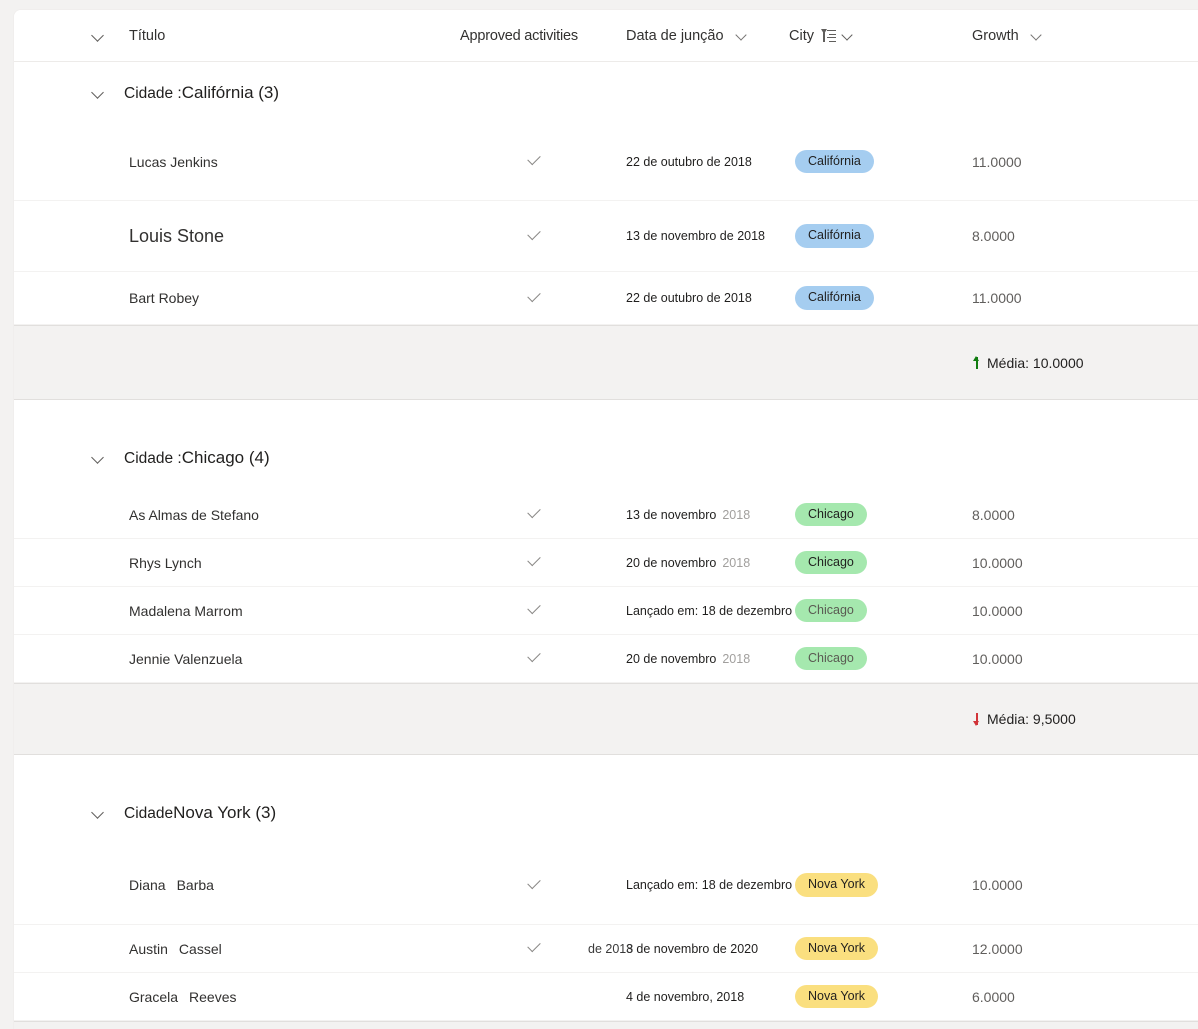  I want to click on cell-growth: 12.0000, so click(997, 948).